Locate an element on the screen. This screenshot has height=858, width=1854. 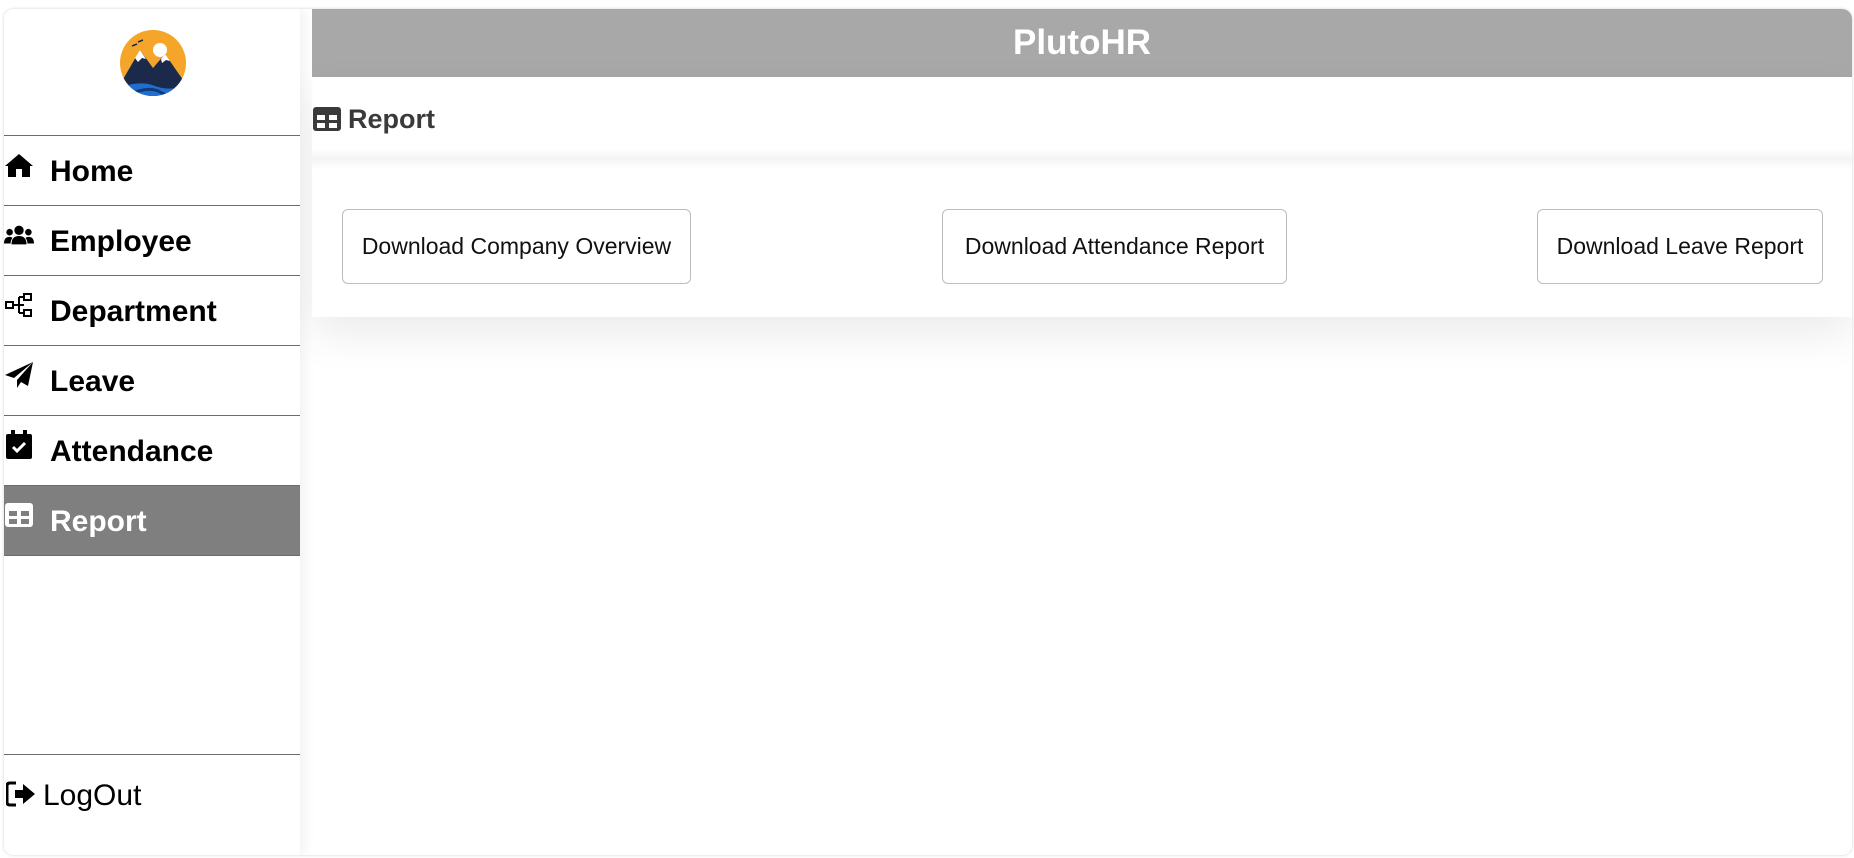
sidebar-item-label: Attendance is located at coordinates (132, 451).